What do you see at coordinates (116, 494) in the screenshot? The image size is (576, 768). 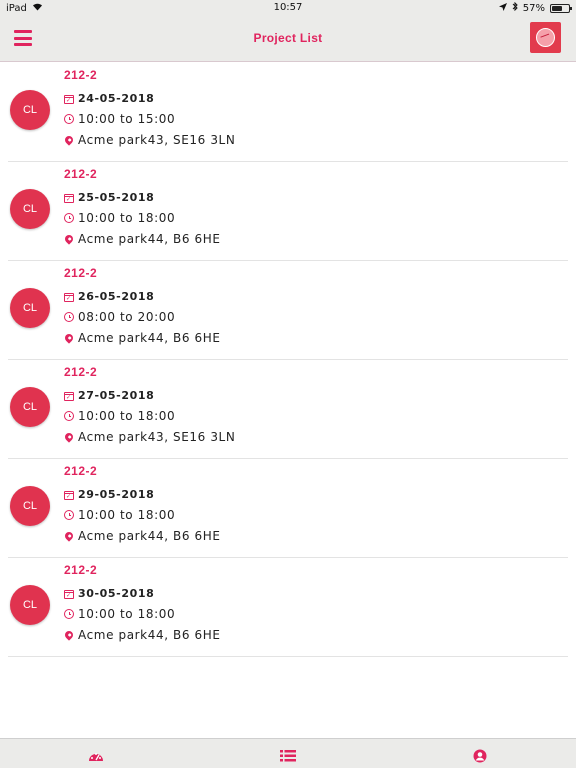 I see `project-date: 29-05-2018` at bounding box center [116, 494].